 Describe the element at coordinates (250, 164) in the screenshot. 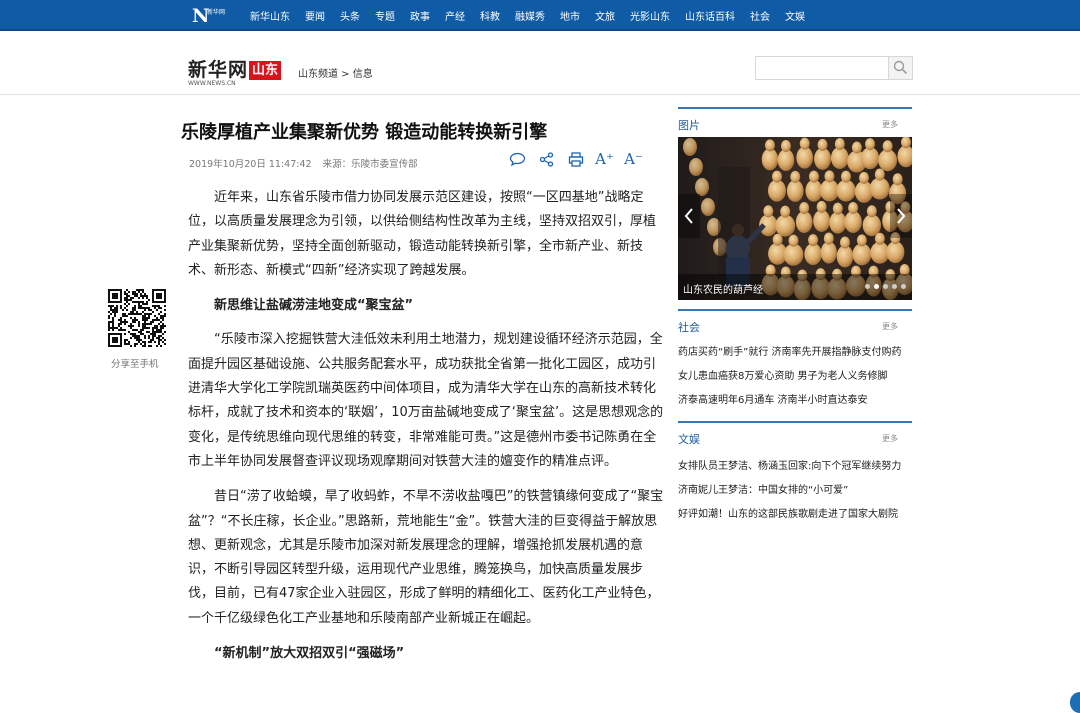

I see `article-date: 2019年10月20日 11:47:42` at that location.